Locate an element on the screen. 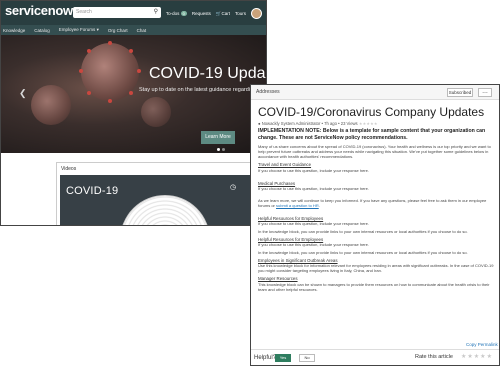 The width and height of the screenshot is (502, 367). author-icon: ● is located at coordinates (259, 123).